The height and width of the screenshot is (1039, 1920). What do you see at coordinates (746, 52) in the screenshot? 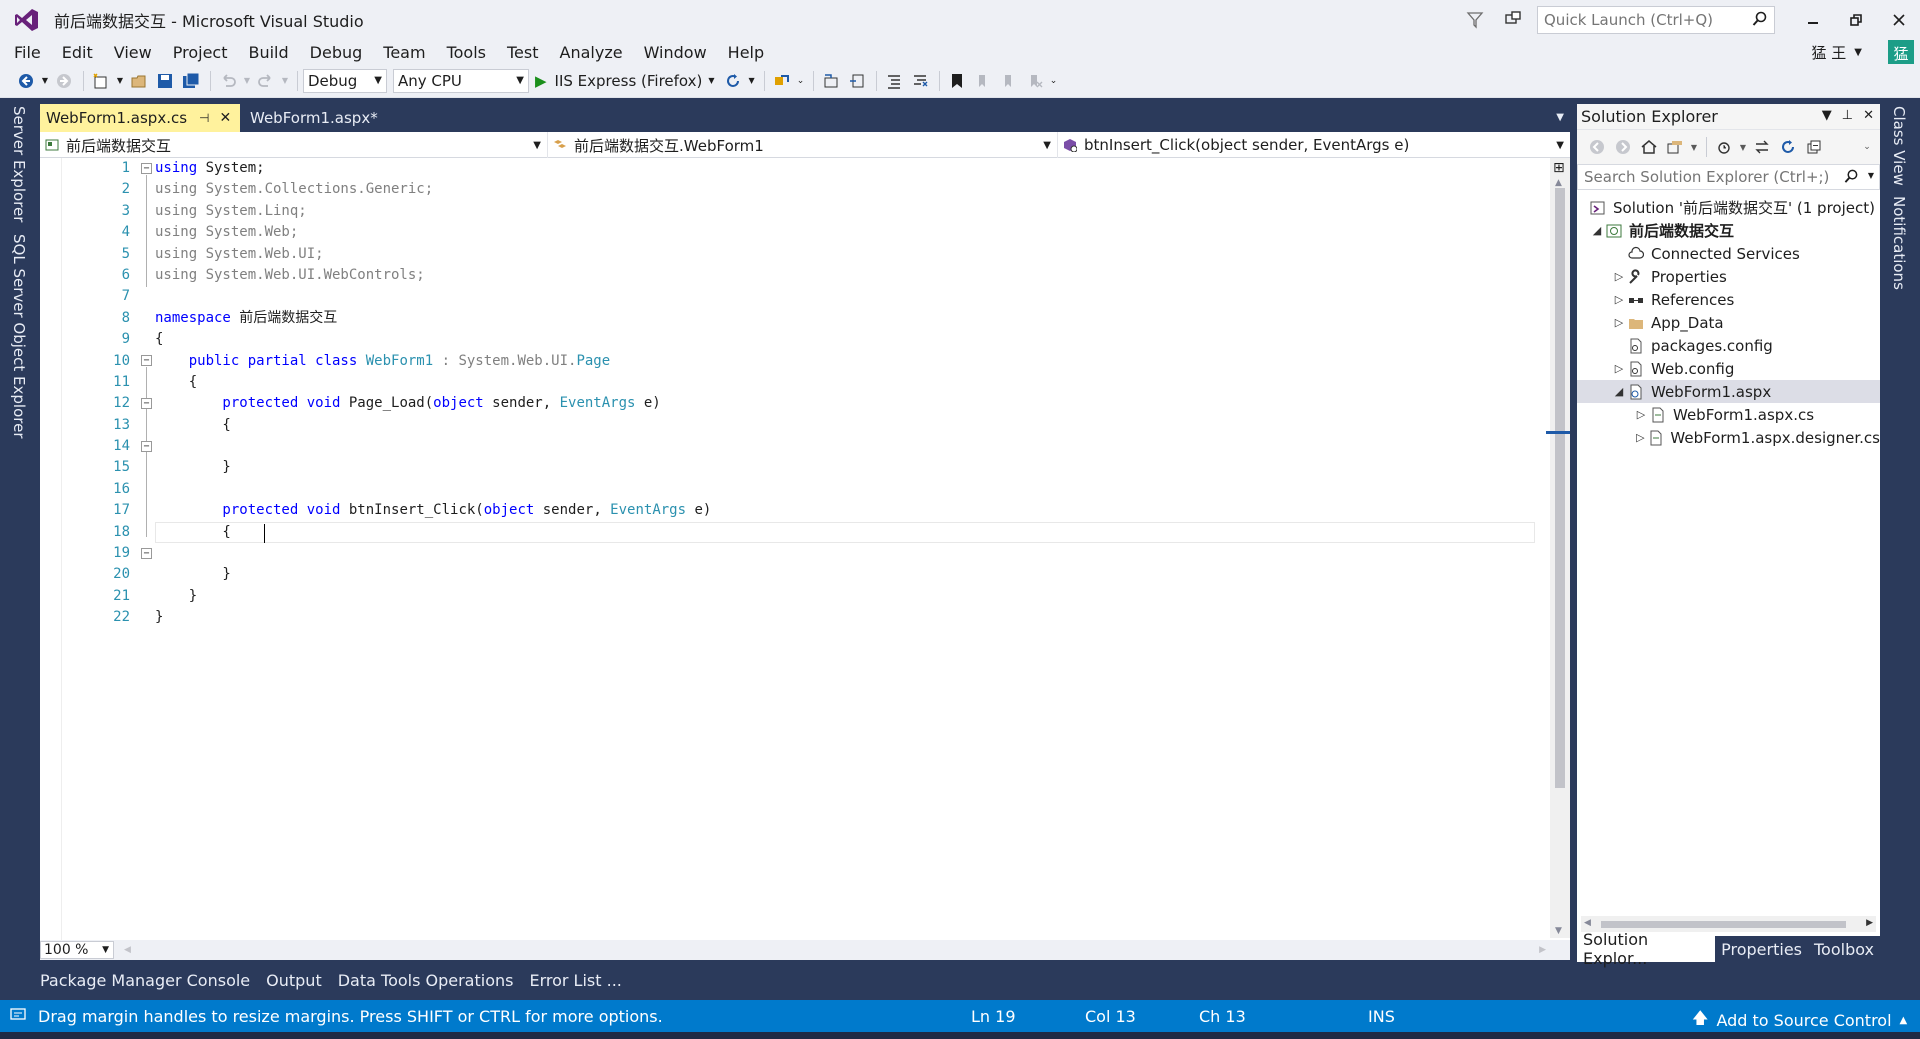
I see `menu-help: Help` at bounding box center [746, 52].